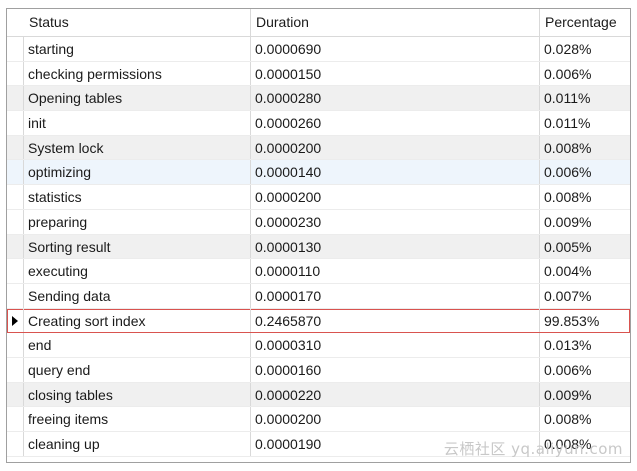 Image resolution: width=637 pixels, height=471 pixels. What do you see at coordinates (585, 345) in the screenshot?
I see `percentage-cell: 0.013%` at bounding box center [585, 345].